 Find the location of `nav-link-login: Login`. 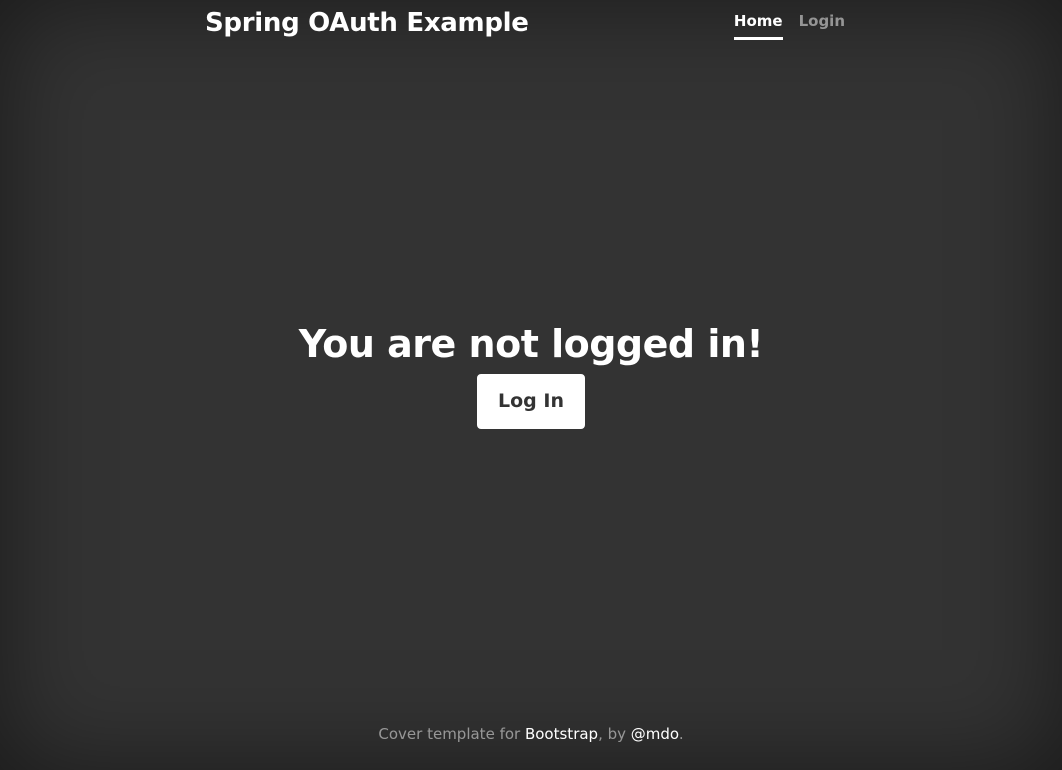

nav-link-login: Login is located at coordinates (822, 25).